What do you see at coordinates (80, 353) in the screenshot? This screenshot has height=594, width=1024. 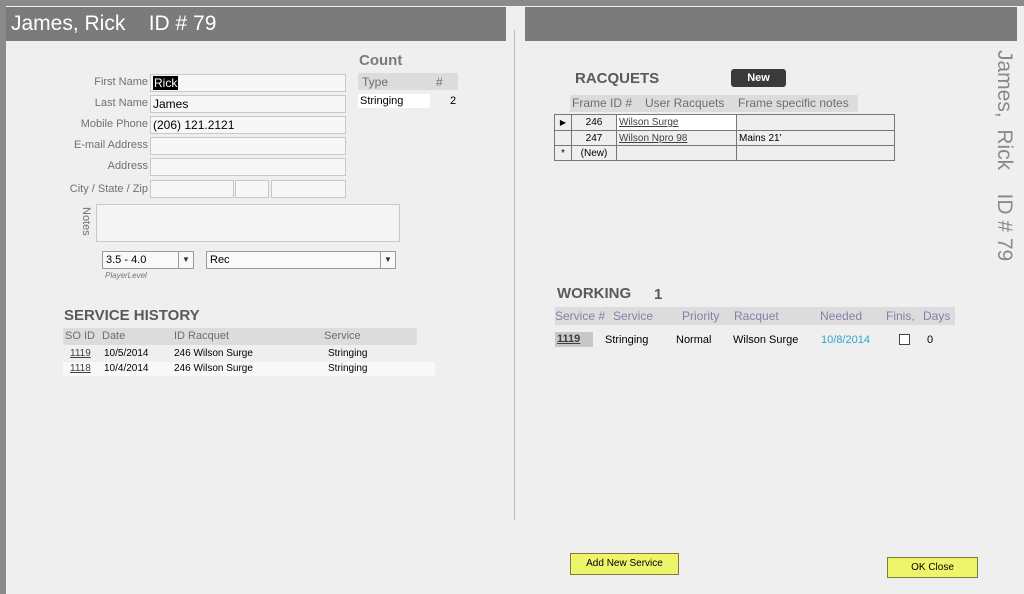 I see `sh-soid-link: 1119` at bounding box center [80, 353].